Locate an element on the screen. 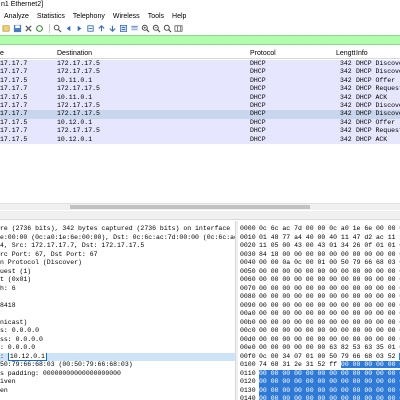  column-header-info: Info is located at coordinates (362, 54).